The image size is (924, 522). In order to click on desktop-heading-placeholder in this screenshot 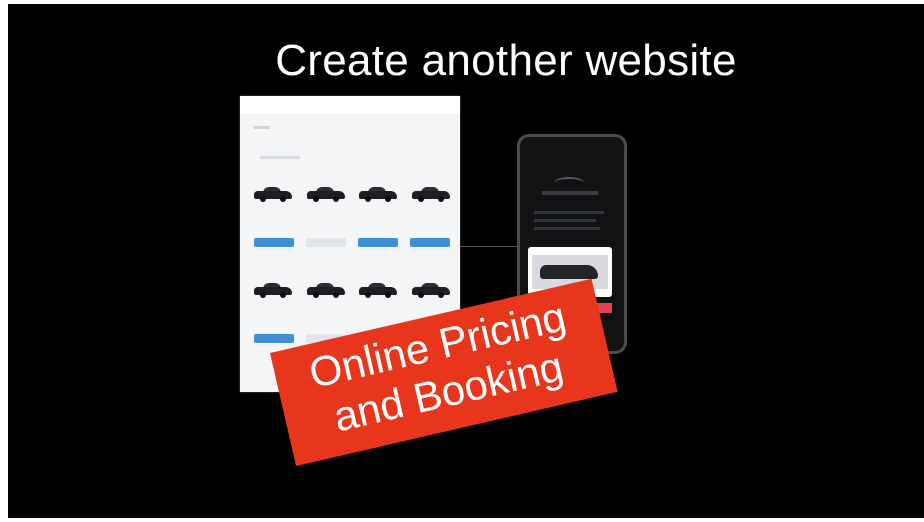, I will do `click(280, 157)`.